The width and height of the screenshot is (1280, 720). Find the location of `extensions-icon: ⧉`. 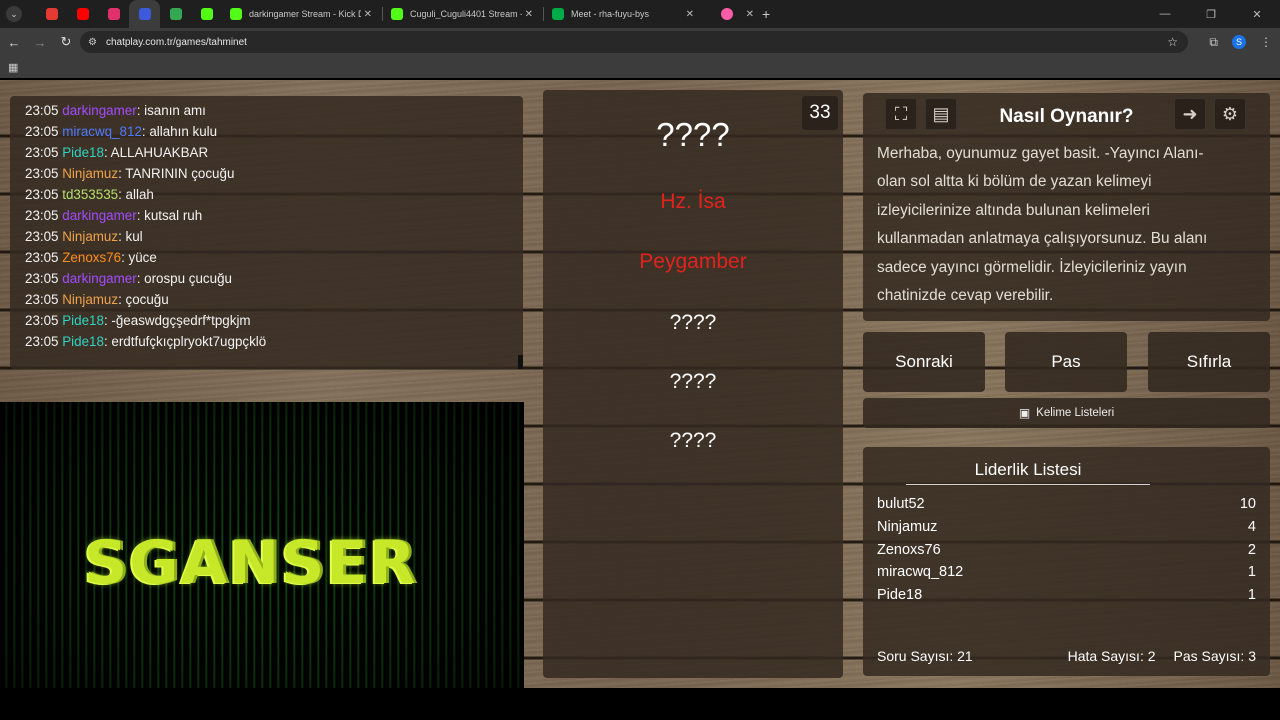

extensions-icon: ⧉ is located at coordinates (1213, 42).